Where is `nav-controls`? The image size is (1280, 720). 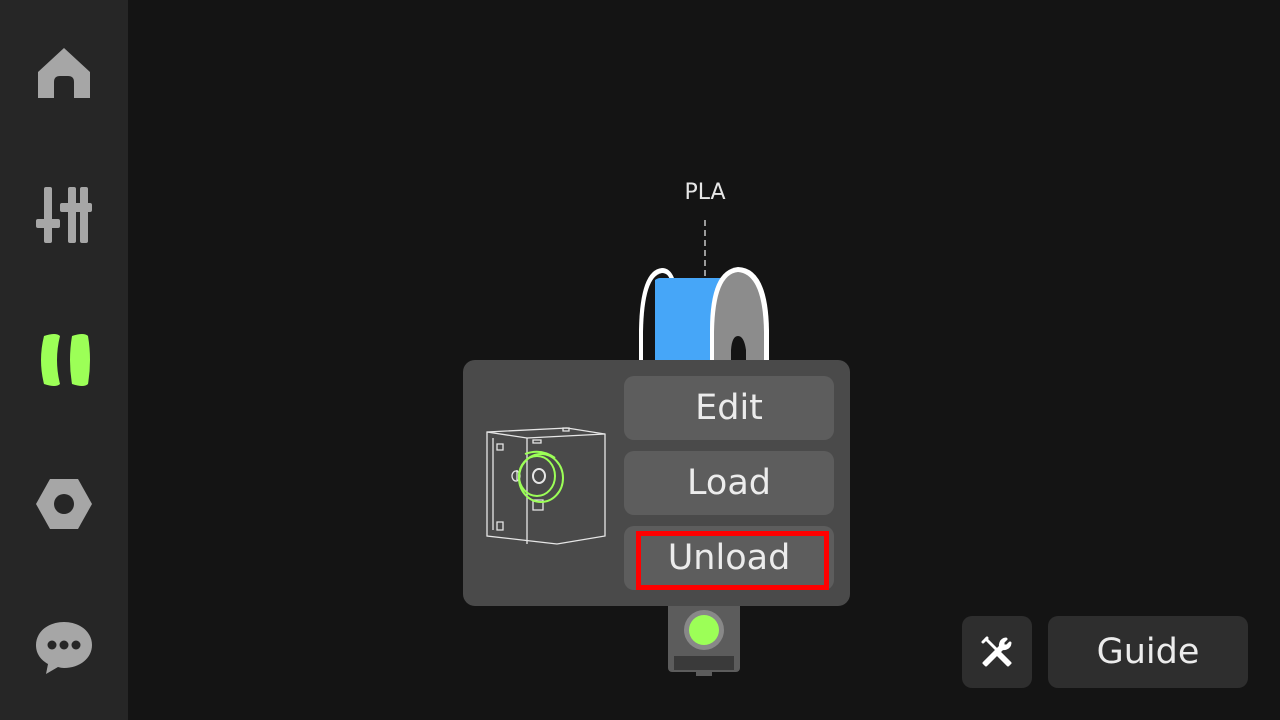
nav-controls is located at coordinates (64, 215).